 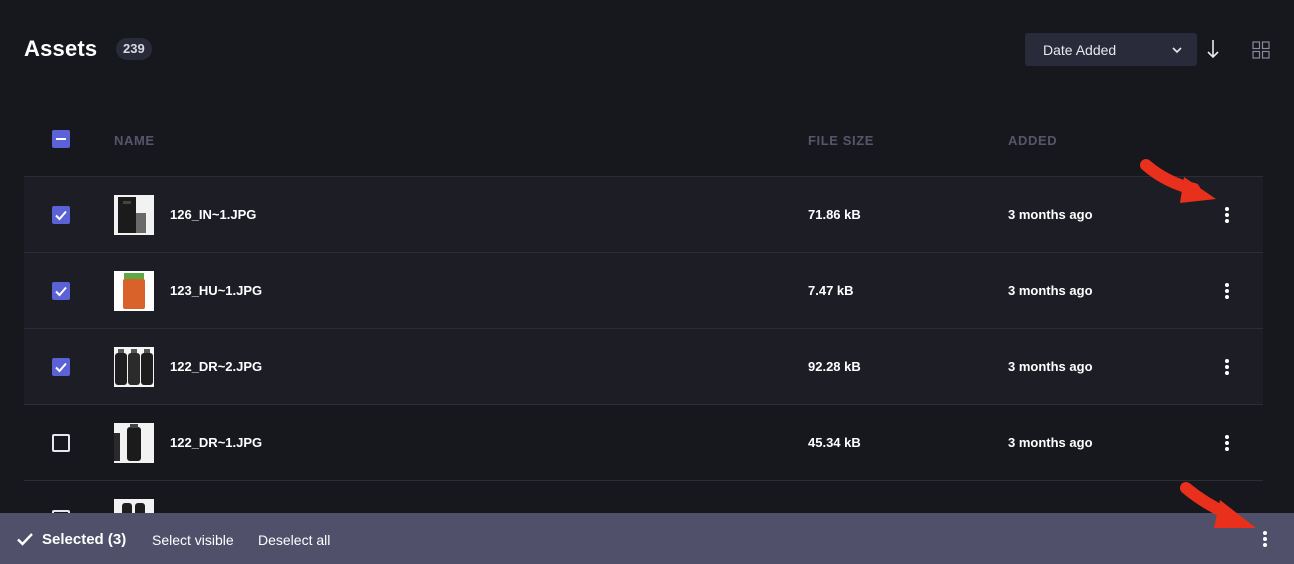 What do you see at coordinates (643, 367) in the screenshot?
I see `table-row: 122_DR~2.JPG 92.28 kB 3 months ago` at bounding box center [643, 367].